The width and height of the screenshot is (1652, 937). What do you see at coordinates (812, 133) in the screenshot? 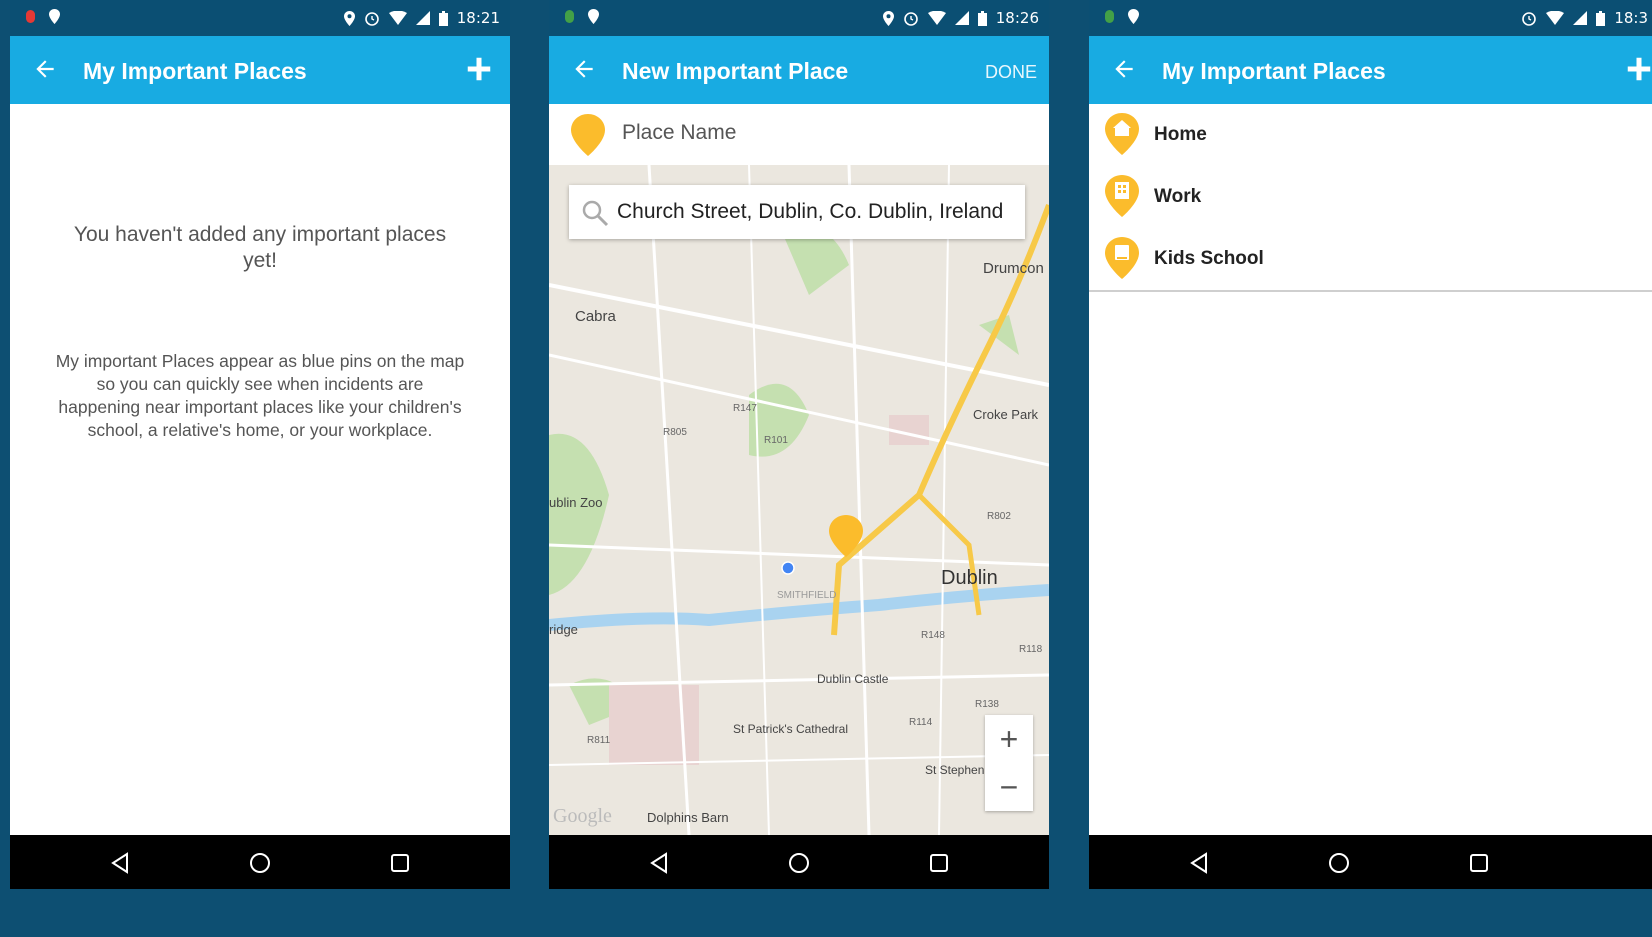
I see `place-name-input` at bounding box center [812, 133].